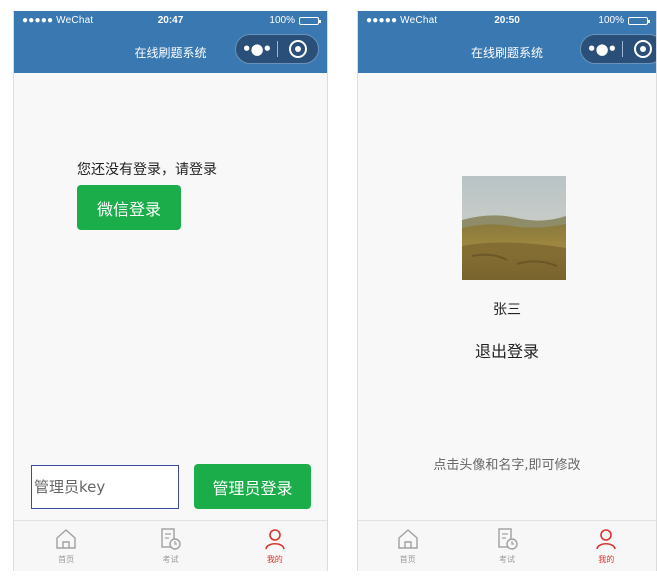 The height and width of the screenshot is (579, 657). What do you see at coordinates (147, 170) in the screenshot?
I see `login-prompt: 您还没有登录，请登录` at bounding box center [147, 170].